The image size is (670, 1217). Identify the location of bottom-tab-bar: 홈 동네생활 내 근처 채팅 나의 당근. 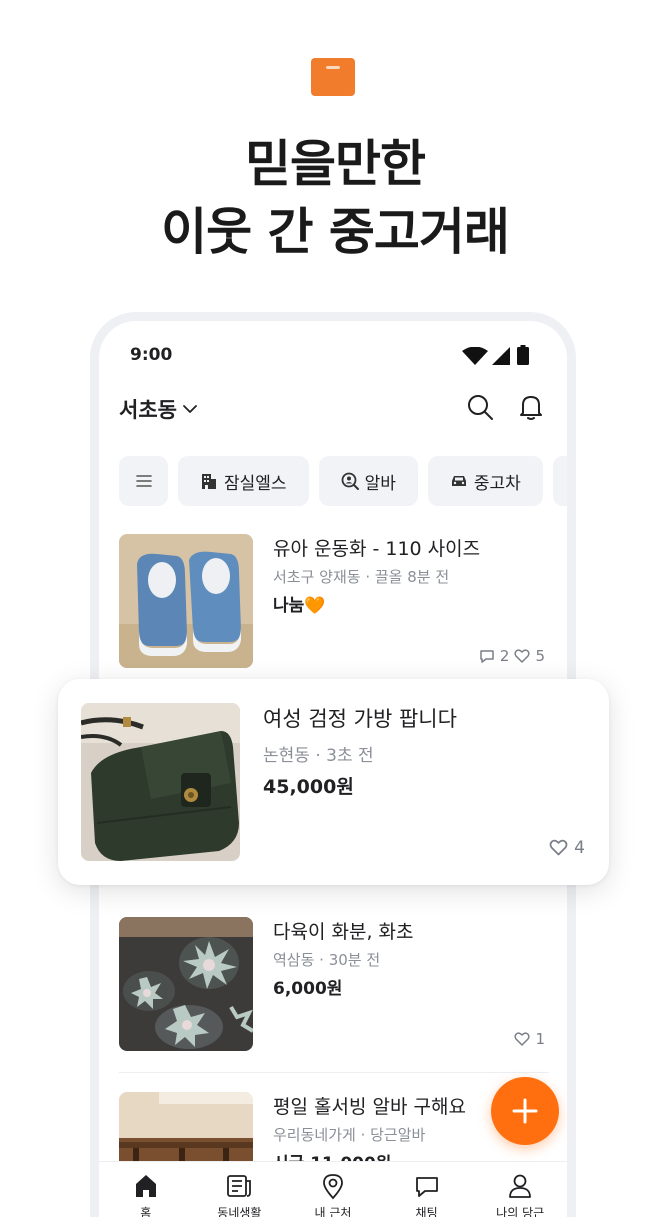
(333, 1189).